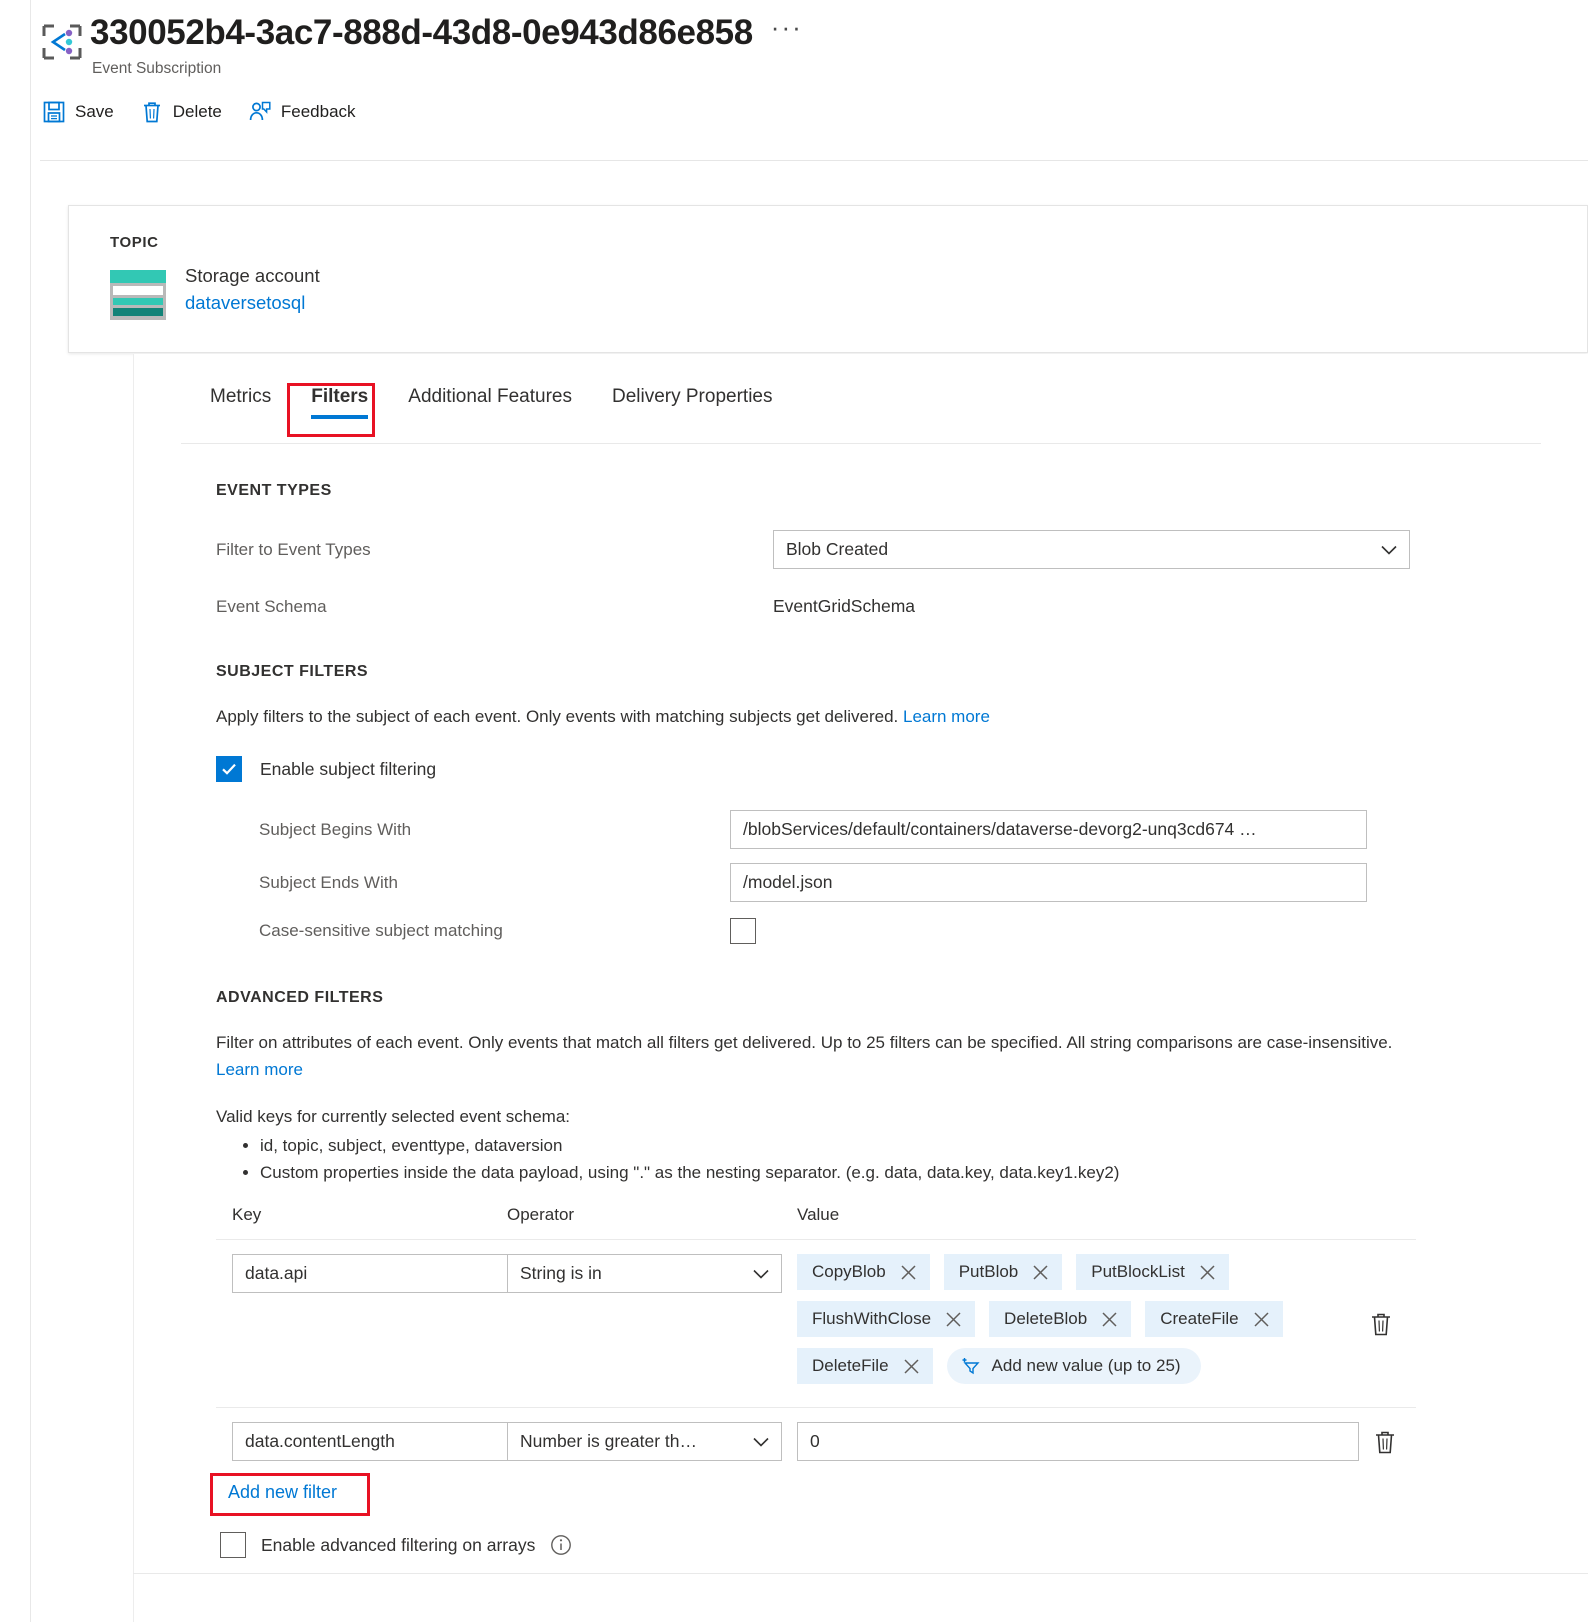  I want to click on value-chip: PutBlockList, so click(1152, 1272).